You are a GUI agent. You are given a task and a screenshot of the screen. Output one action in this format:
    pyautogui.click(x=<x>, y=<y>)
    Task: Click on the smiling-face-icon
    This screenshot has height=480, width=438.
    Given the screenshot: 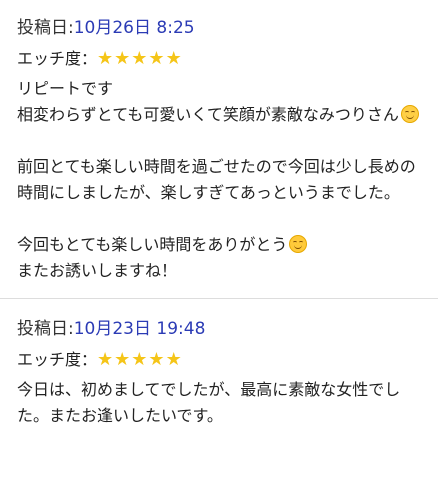 What is the action you would take?
    pyautogui.click(x=298, y=244)
    